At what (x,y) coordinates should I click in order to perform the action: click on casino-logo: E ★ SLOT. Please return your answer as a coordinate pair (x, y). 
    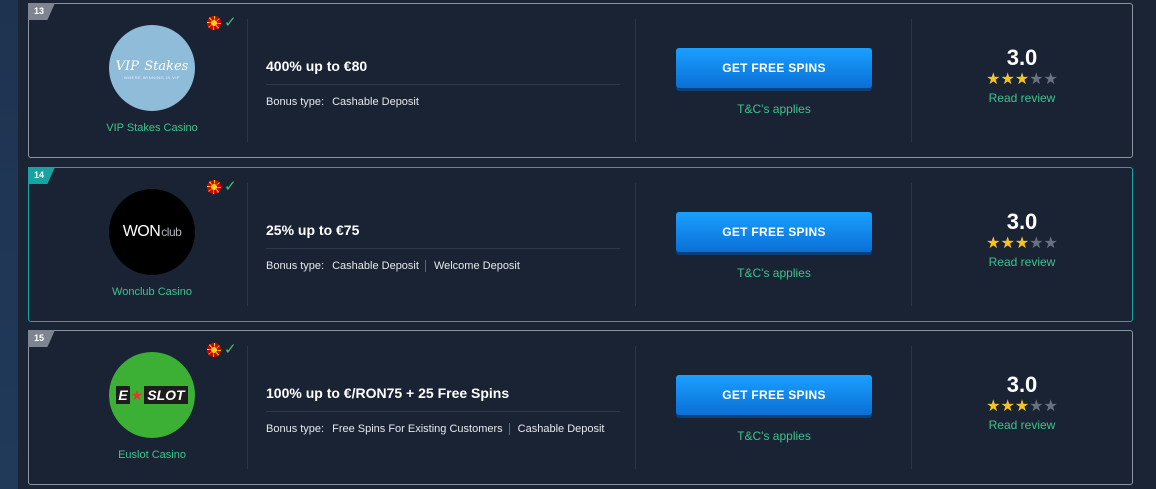
    Looking at the image, I should click on (152, 395).